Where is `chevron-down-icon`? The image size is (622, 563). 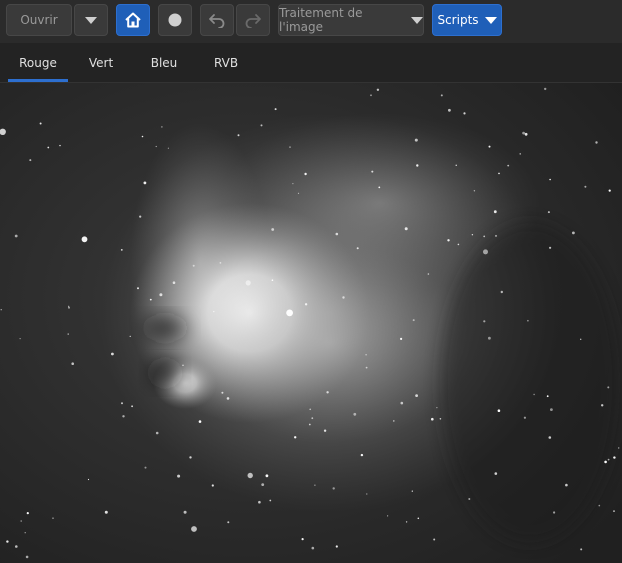
chevron-down-icon is located at coordinates (490, 20).